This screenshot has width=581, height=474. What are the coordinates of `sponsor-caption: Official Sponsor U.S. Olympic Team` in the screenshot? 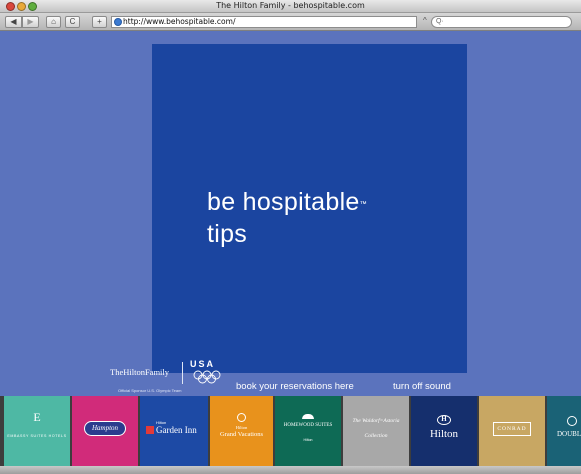 It's located at (150, 390).